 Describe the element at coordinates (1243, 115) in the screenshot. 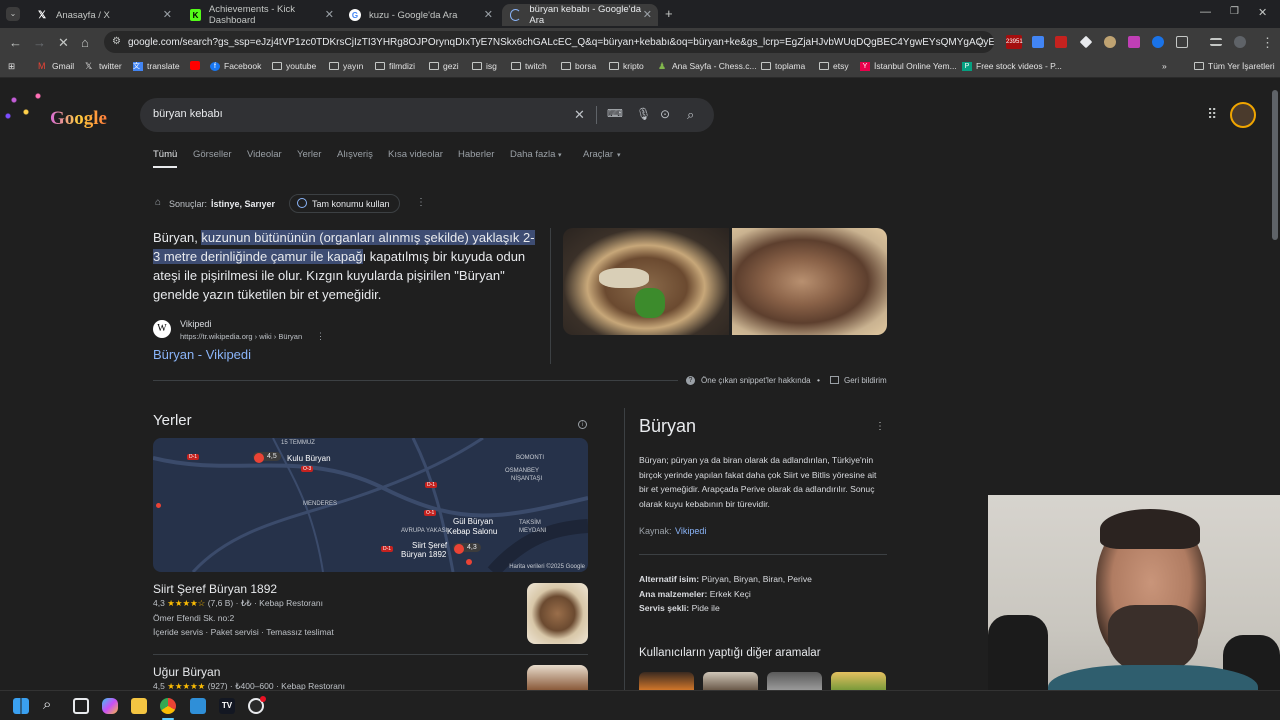

I see `account-avatar` at that location.